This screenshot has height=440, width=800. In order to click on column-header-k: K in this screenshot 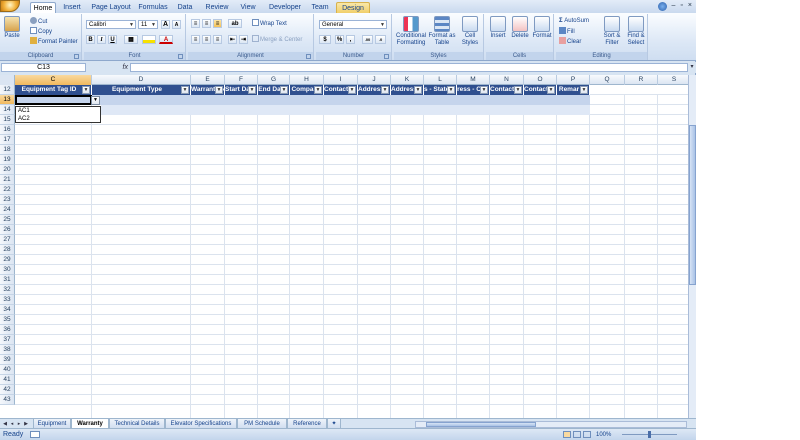, I will do `click(407, 80)`.